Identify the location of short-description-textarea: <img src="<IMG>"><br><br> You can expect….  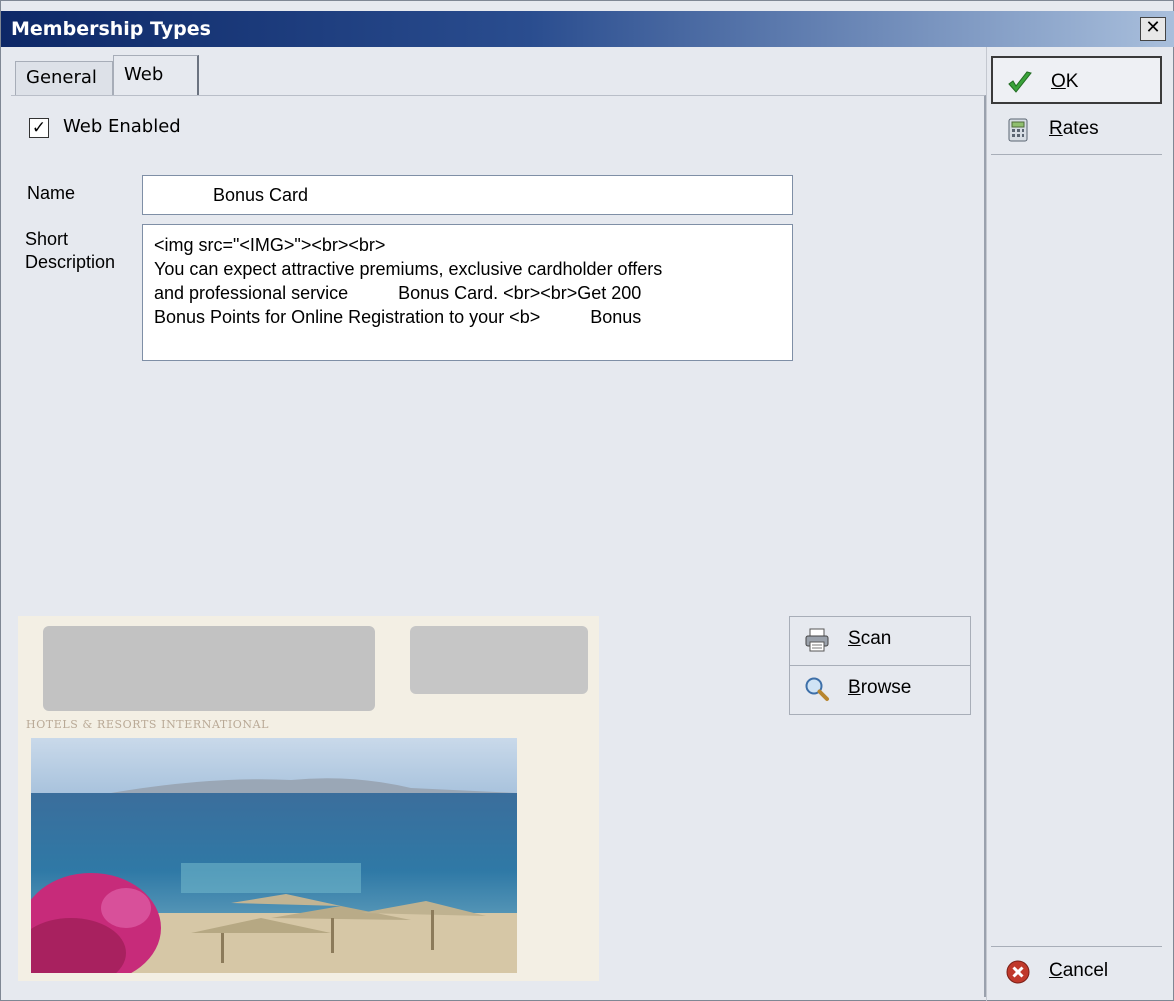
(467, 292).